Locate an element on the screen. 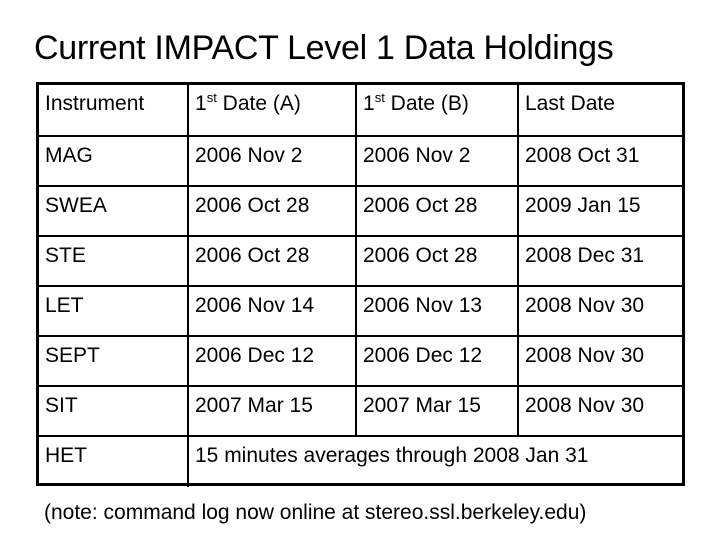 This screenshot has height=540, width=720. cell-instrument: SEPT is located at coordinates (72, 355).